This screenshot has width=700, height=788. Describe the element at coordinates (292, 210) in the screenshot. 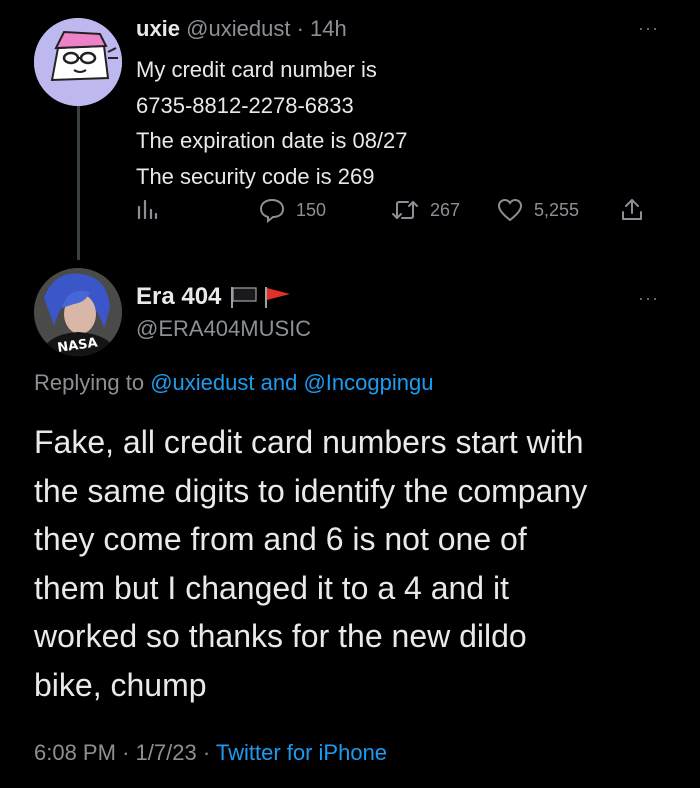

I see `reply-button: 150` at that location.